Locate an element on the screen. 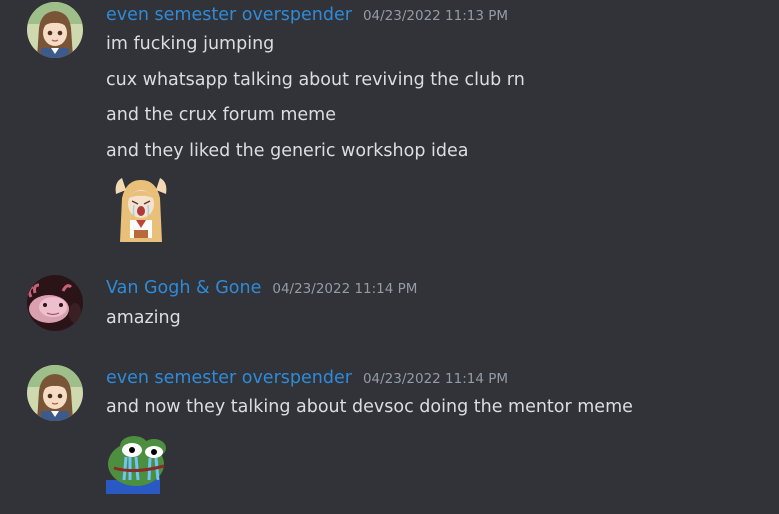 The image size is (779, 514). axolotl-avatar-icon is located at coordinates (55, 303).